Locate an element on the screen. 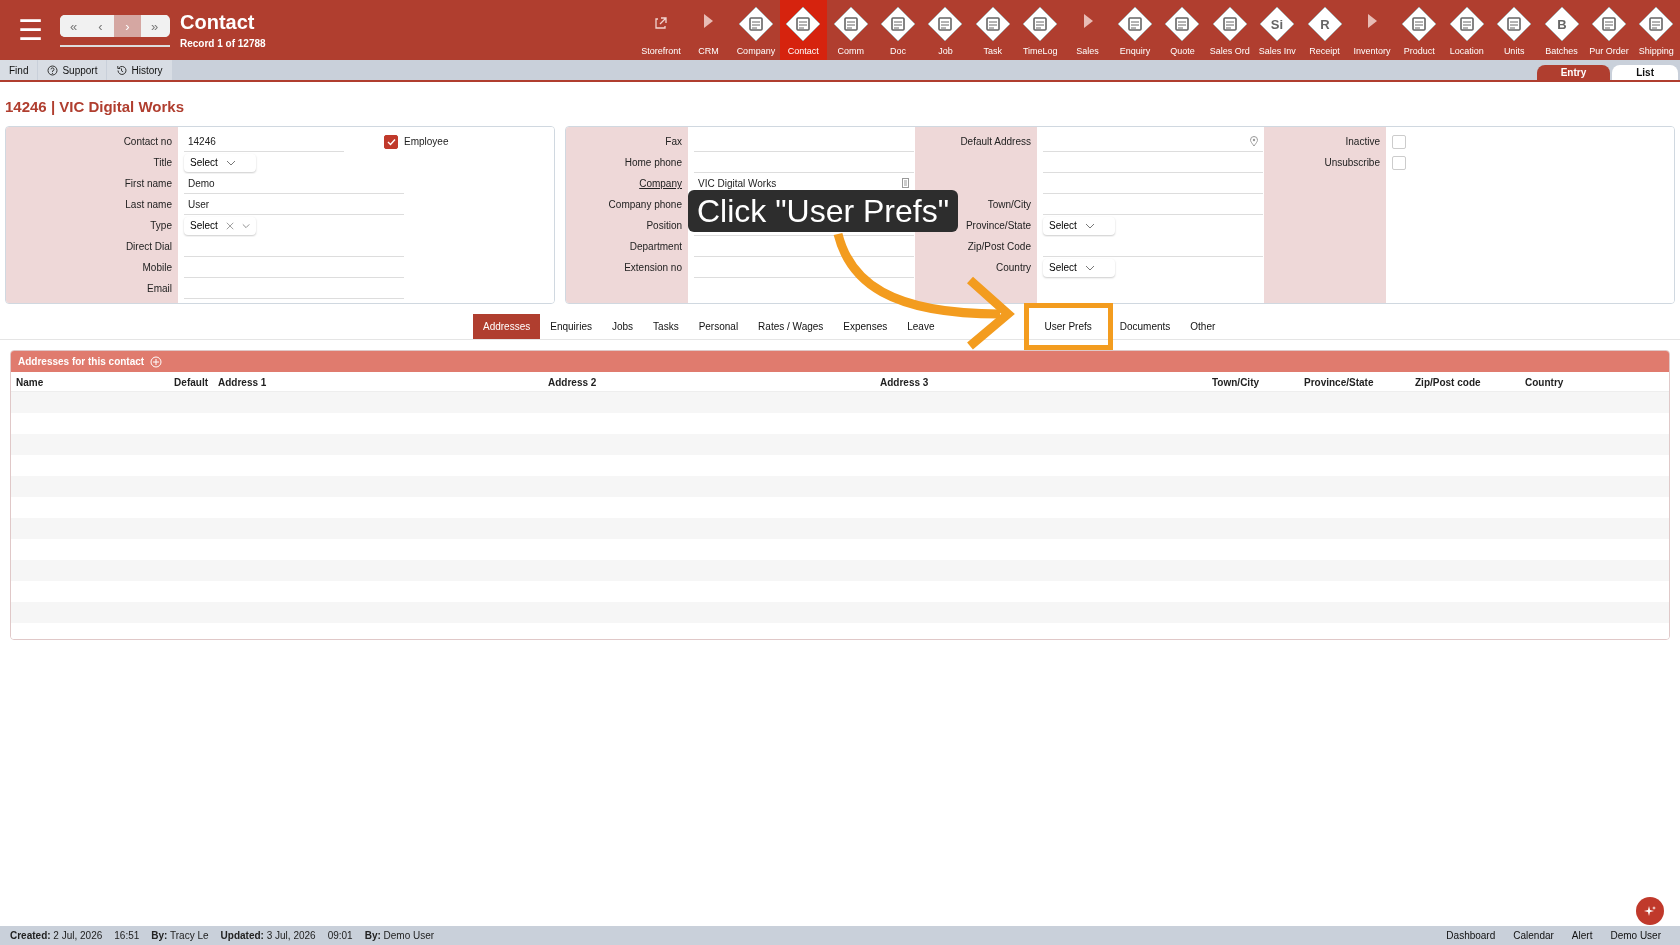  module-button: Doc is located at coordinates (898, 30).